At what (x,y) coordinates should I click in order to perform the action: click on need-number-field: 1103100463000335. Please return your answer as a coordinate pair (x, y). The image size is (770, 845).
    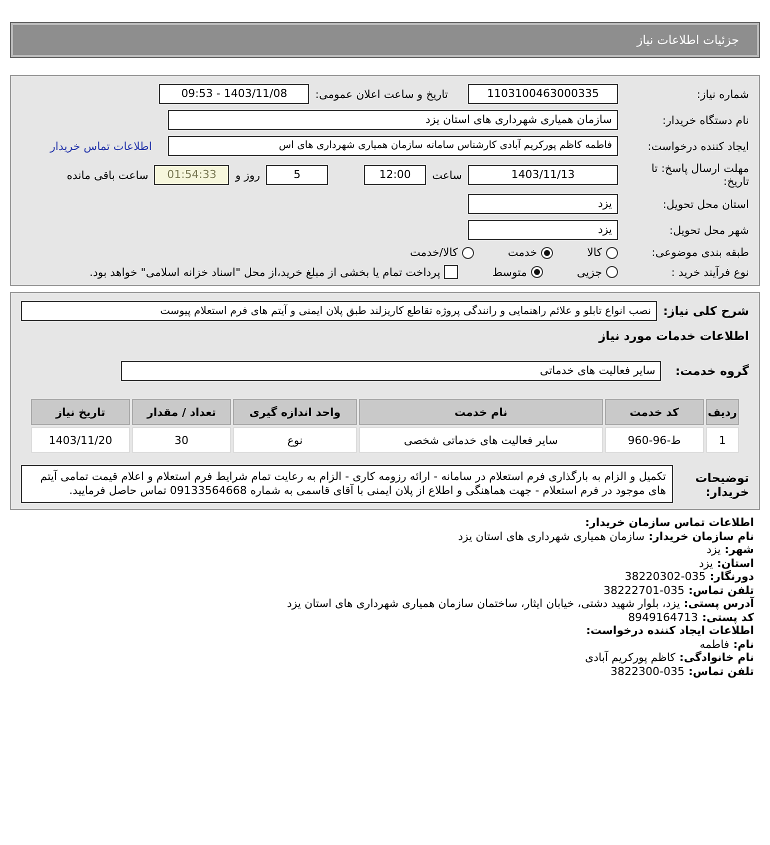
    Looking at the image, I should click on (543, 94).